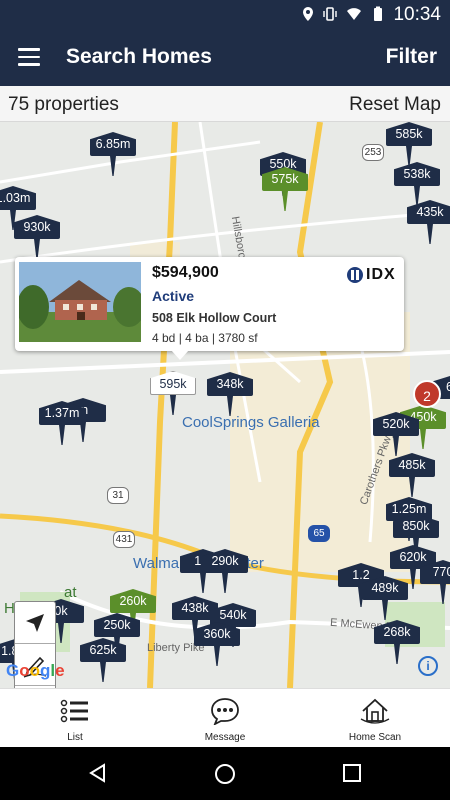 Image resolution: width=450 pixels, height=800 pixels. What do you see at coordinates (385, 588) in the screenshot?
I see `listing-pin-price: 489k` at bounding box center [385, 588].